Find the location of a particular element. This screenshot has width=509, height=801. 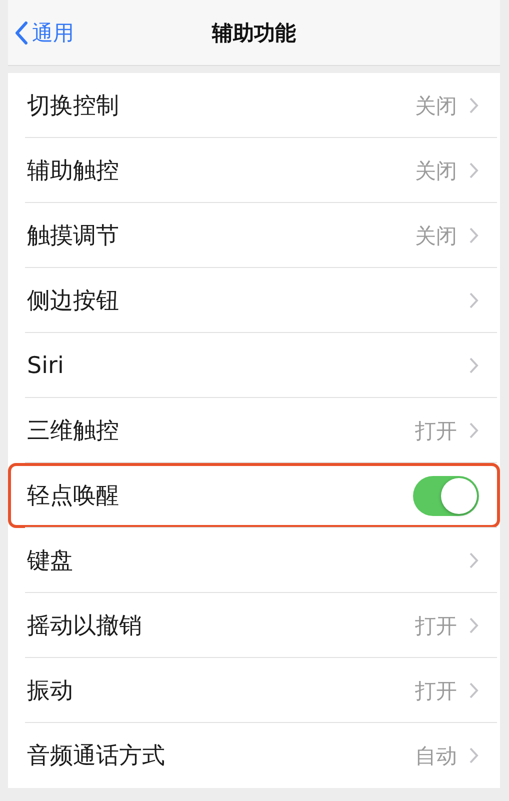

row-label: 侧边按钮 is located at coordinates (73, 301).